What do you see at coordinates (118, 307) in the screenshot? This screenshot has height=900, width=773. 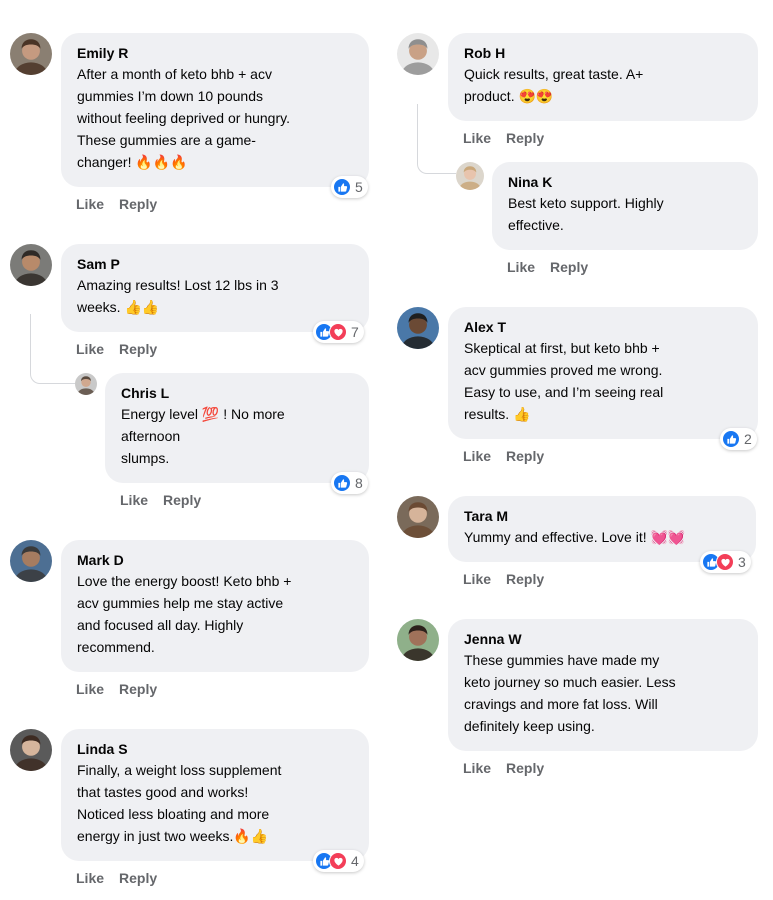 I see `comment-text-line: weeks. 👍👍` at bounding box center [118, 307].